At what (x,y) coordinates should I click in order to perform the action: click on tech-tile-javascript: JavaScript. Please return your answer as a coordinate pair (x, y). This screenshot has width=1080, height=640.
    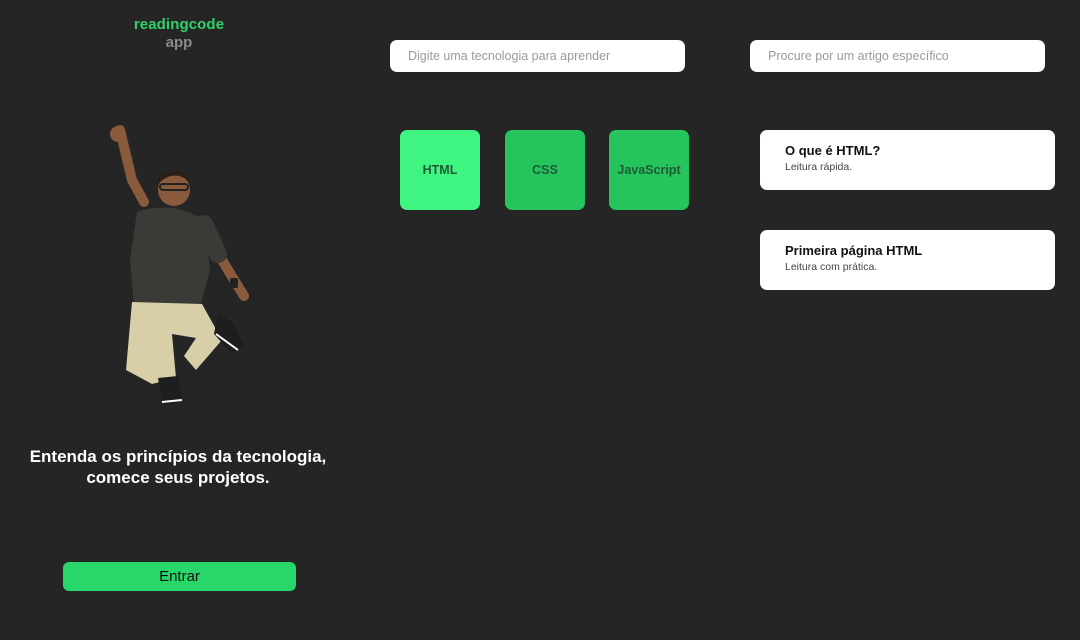
    Looking at the image, I should click on (649, 170).